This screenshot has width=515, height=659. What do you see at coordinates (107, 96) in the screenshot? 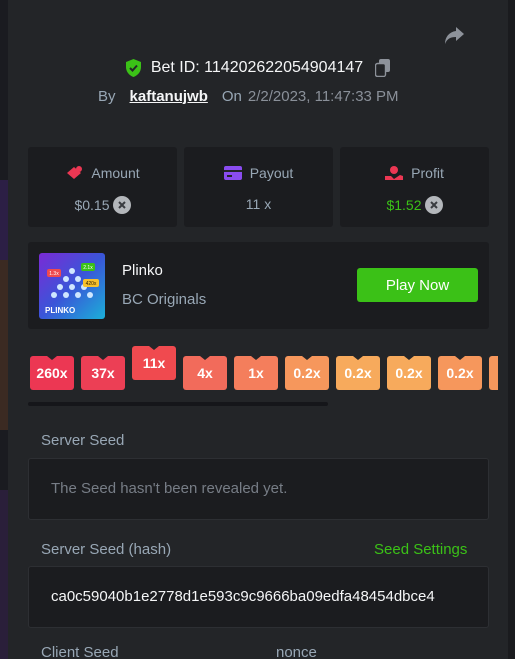
I see `by-label: By` at bounding box center [107, 96].